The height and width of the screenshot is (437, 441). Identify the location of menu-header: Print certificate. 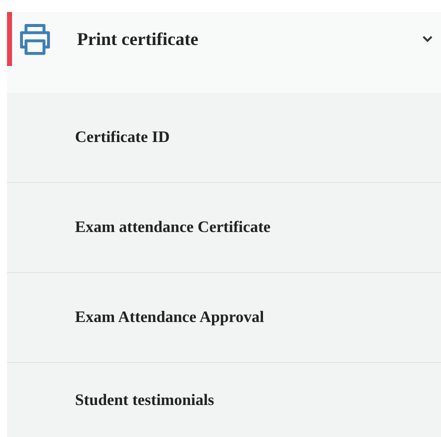
(224, 39).